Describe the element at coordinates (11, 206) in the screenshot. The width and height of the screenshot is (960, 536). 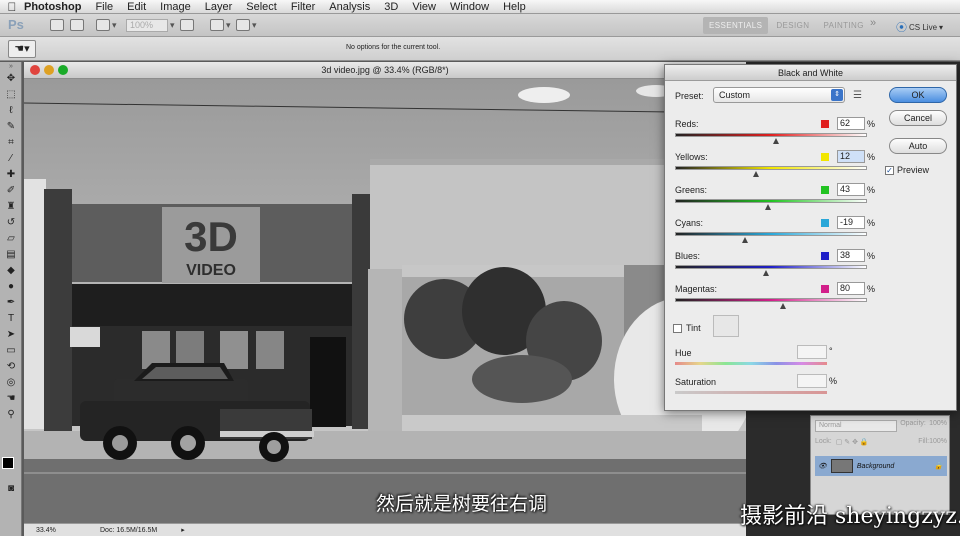
I see `clone-stamp-tool-icon: ♜` at that location.